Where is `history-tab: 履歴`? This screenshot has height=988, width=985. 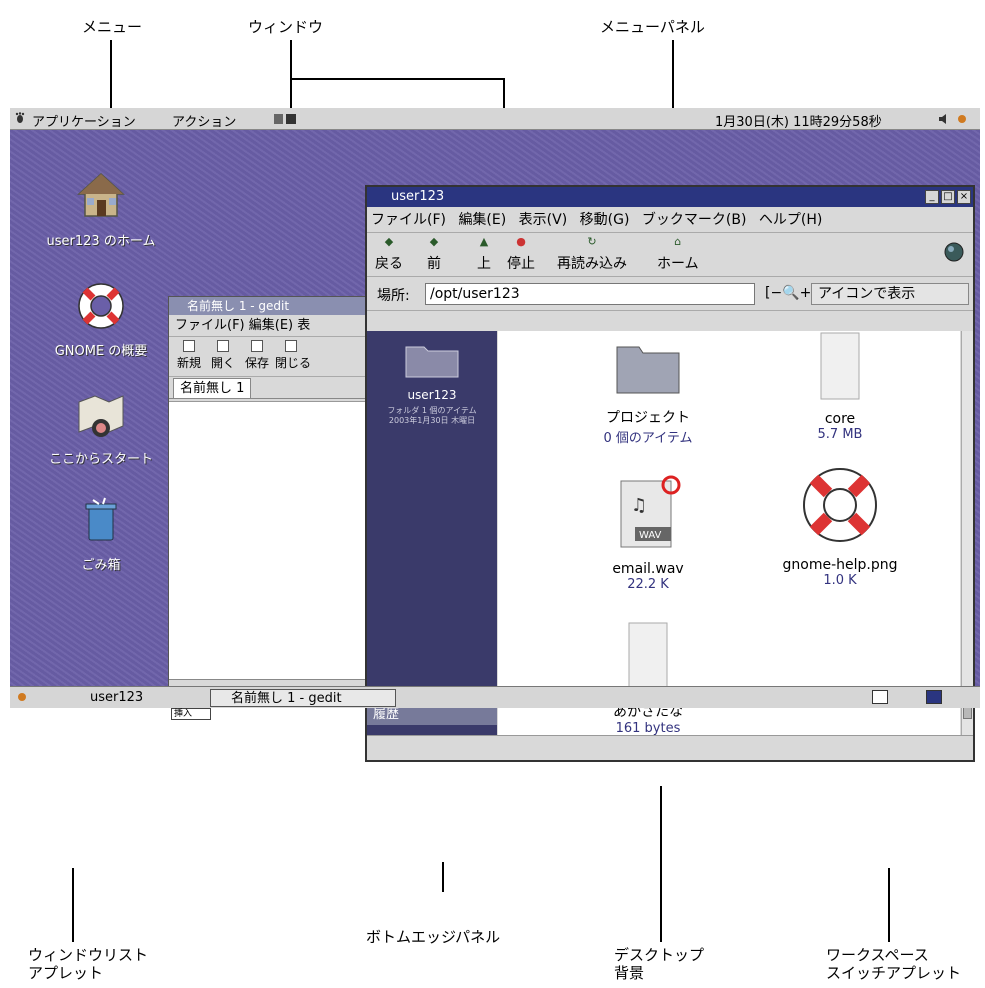
history-tab: 履歴 is located at coordinates (432, 715).